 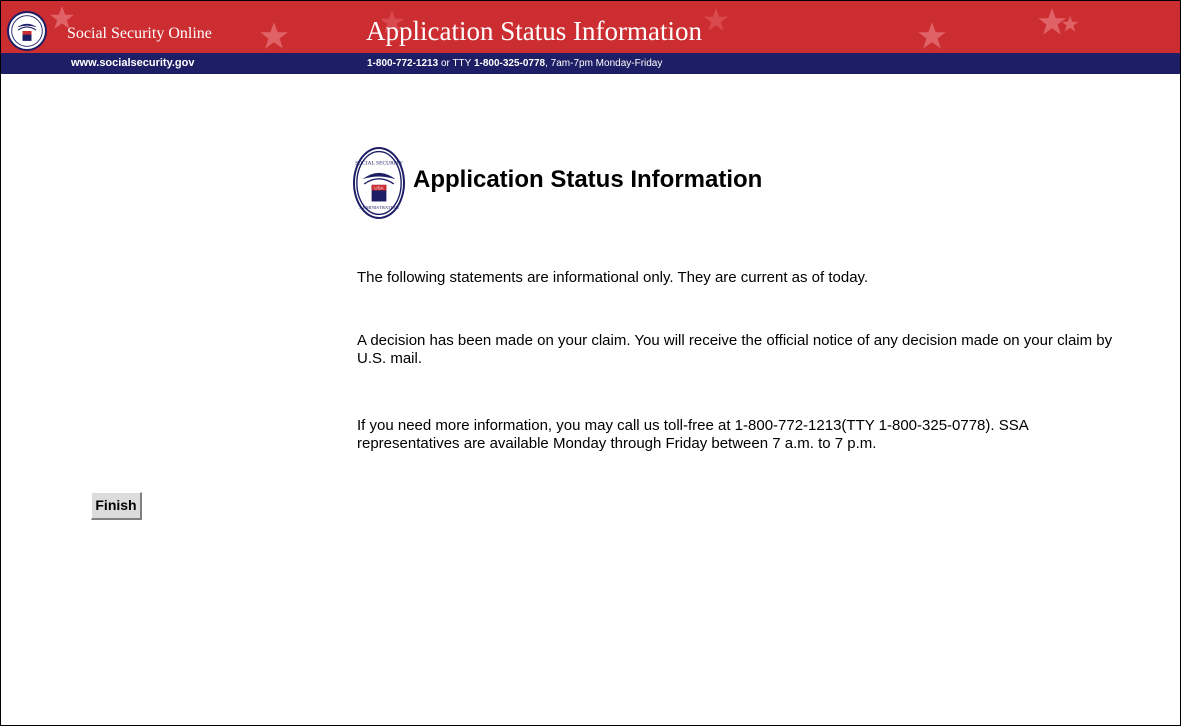 What do you see at coordinates (588, 179) in the screenshot?
I see `page-title: Application Status Information` at bounding box center [588, 179].